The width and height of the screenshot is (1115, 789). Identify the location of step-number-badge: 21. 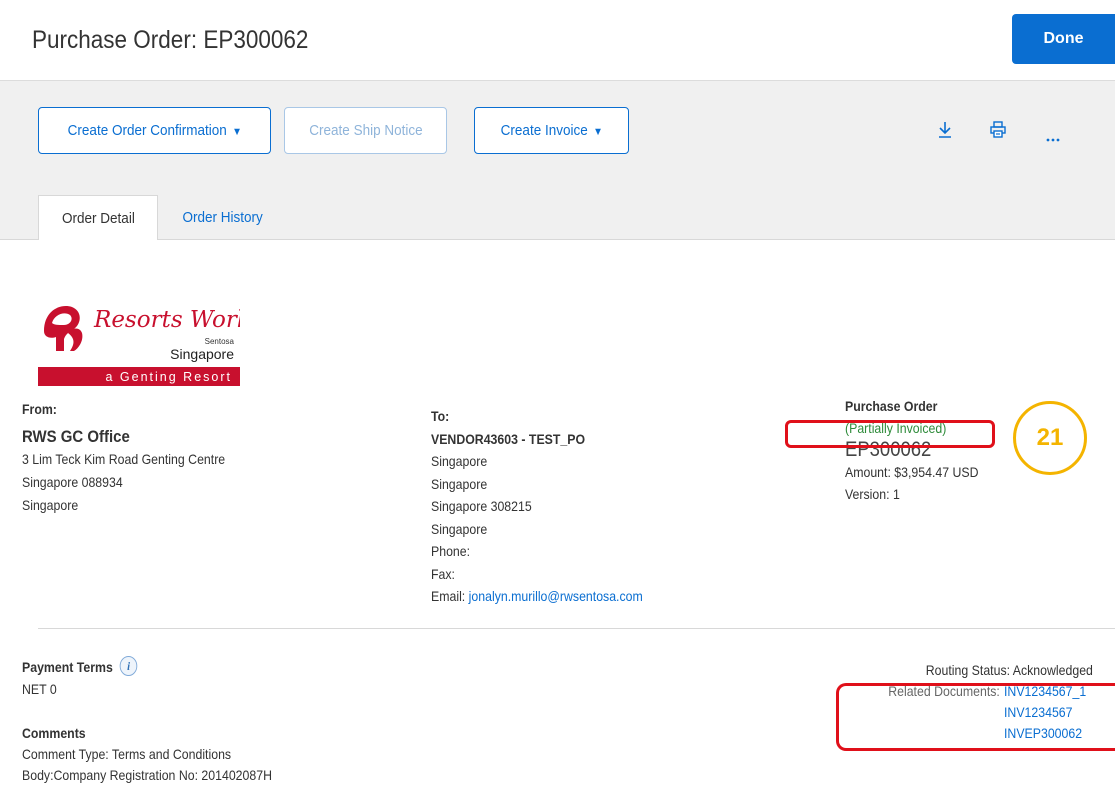
(1050, 438).